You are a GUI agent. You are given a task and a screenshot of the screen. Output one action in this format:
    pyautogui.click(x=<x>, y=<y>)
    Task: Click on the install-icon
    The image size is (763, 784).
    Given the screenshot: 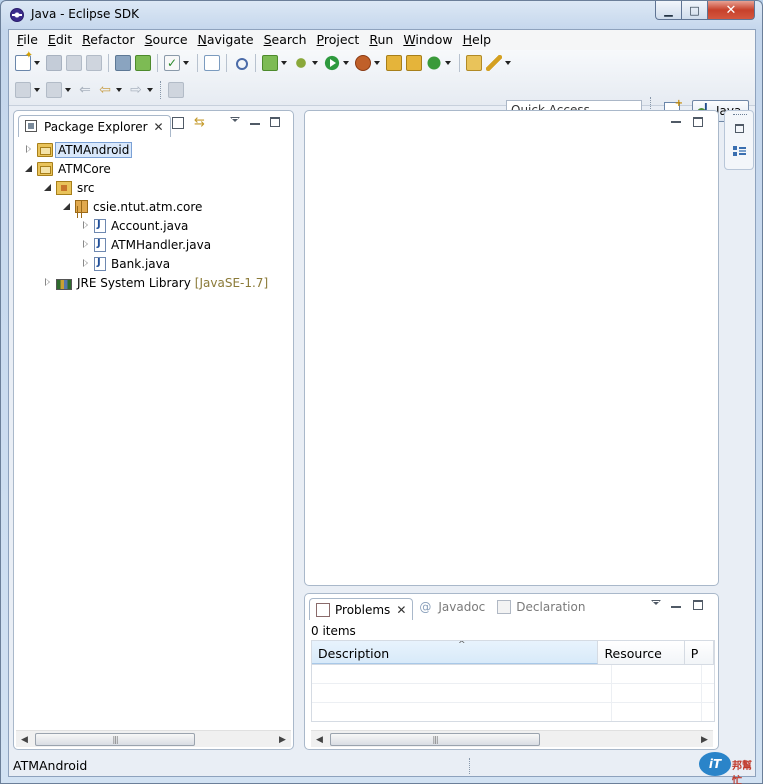 What is the action you would take?
    pyautogui.click(x=123, y=63)
    